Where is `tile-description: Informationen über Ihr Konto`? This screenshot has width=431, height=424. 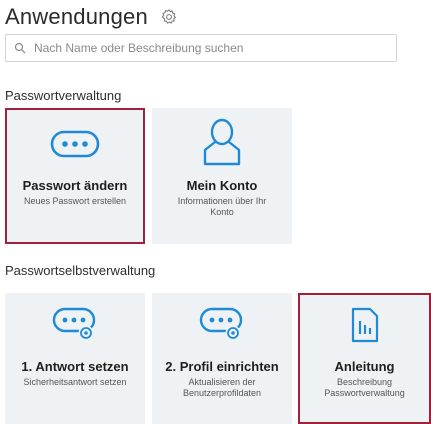 tile-description: Informationen über Ihr Konto is located at coordinates (222, 206).